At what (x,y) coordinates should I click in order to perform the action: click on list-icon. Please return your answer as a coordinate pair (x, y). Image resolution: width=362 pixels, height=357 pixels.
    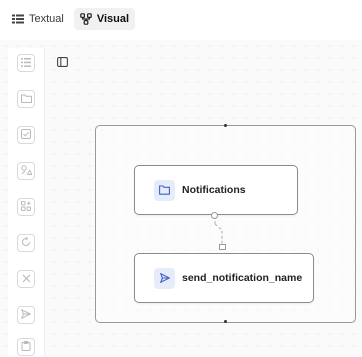
    Looking at the image, I should click on (26, 63).